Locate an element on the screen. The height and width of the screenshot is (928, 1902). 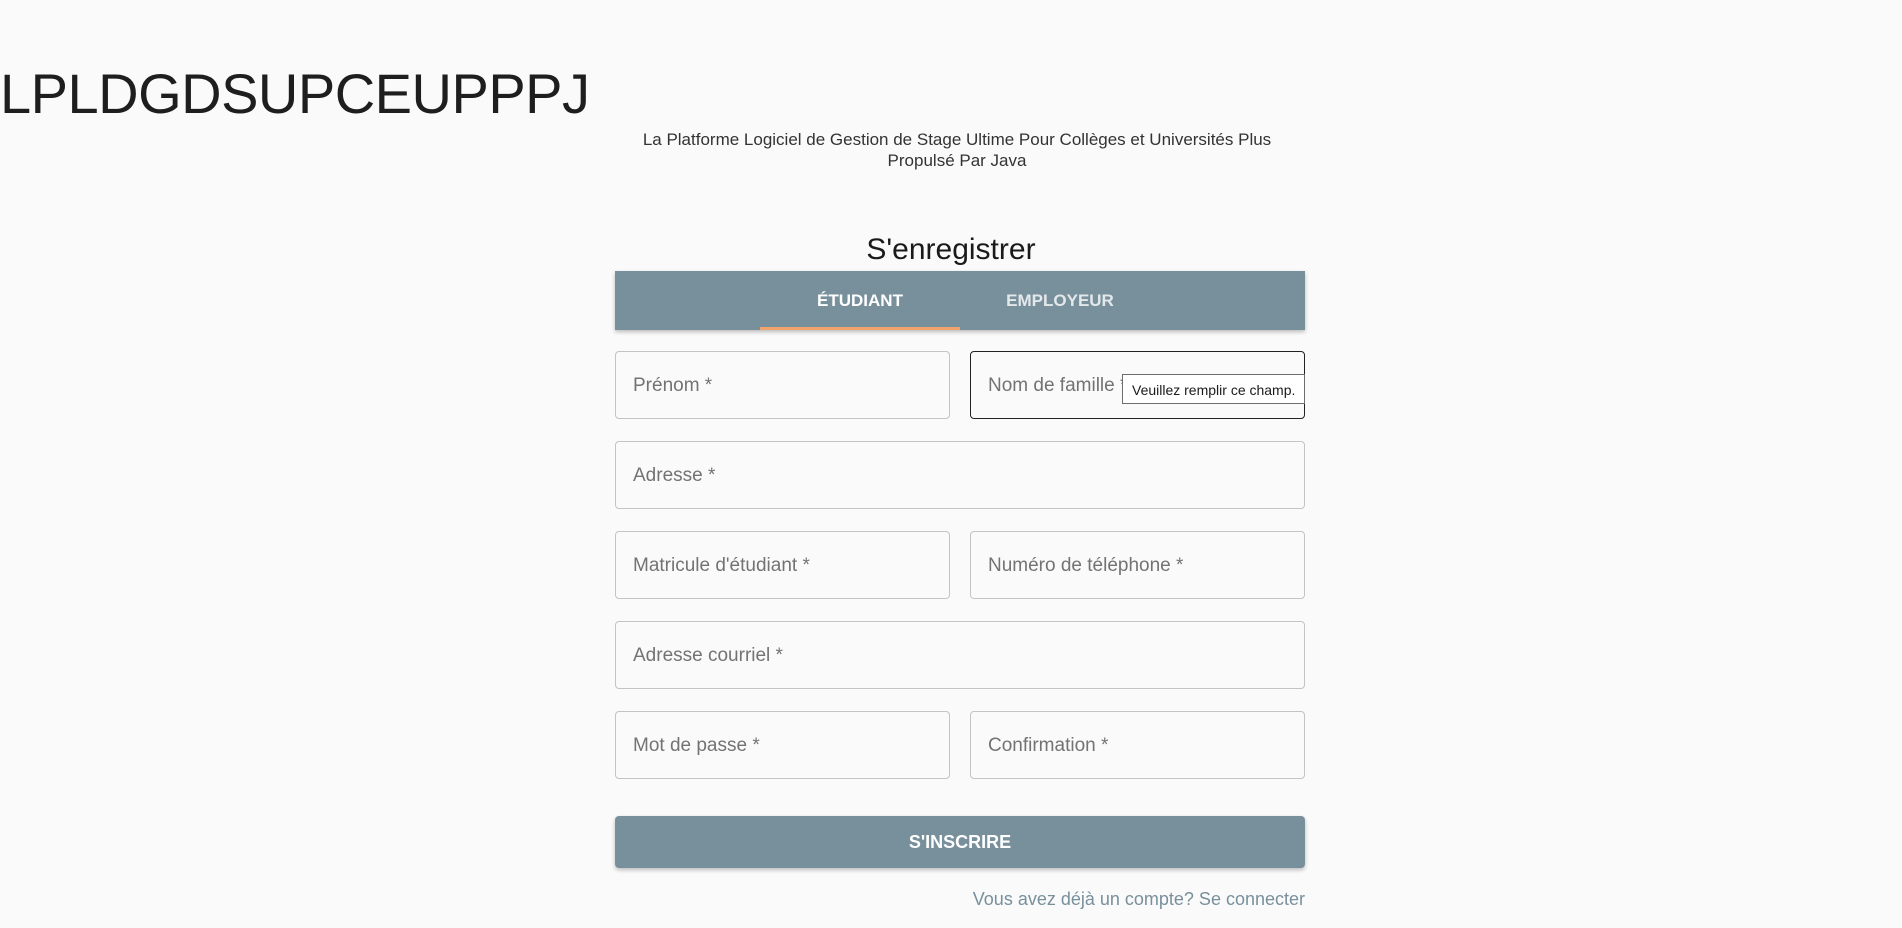
student-id-field: Matricule d'étudiant * is located at coordinates (782, 565).